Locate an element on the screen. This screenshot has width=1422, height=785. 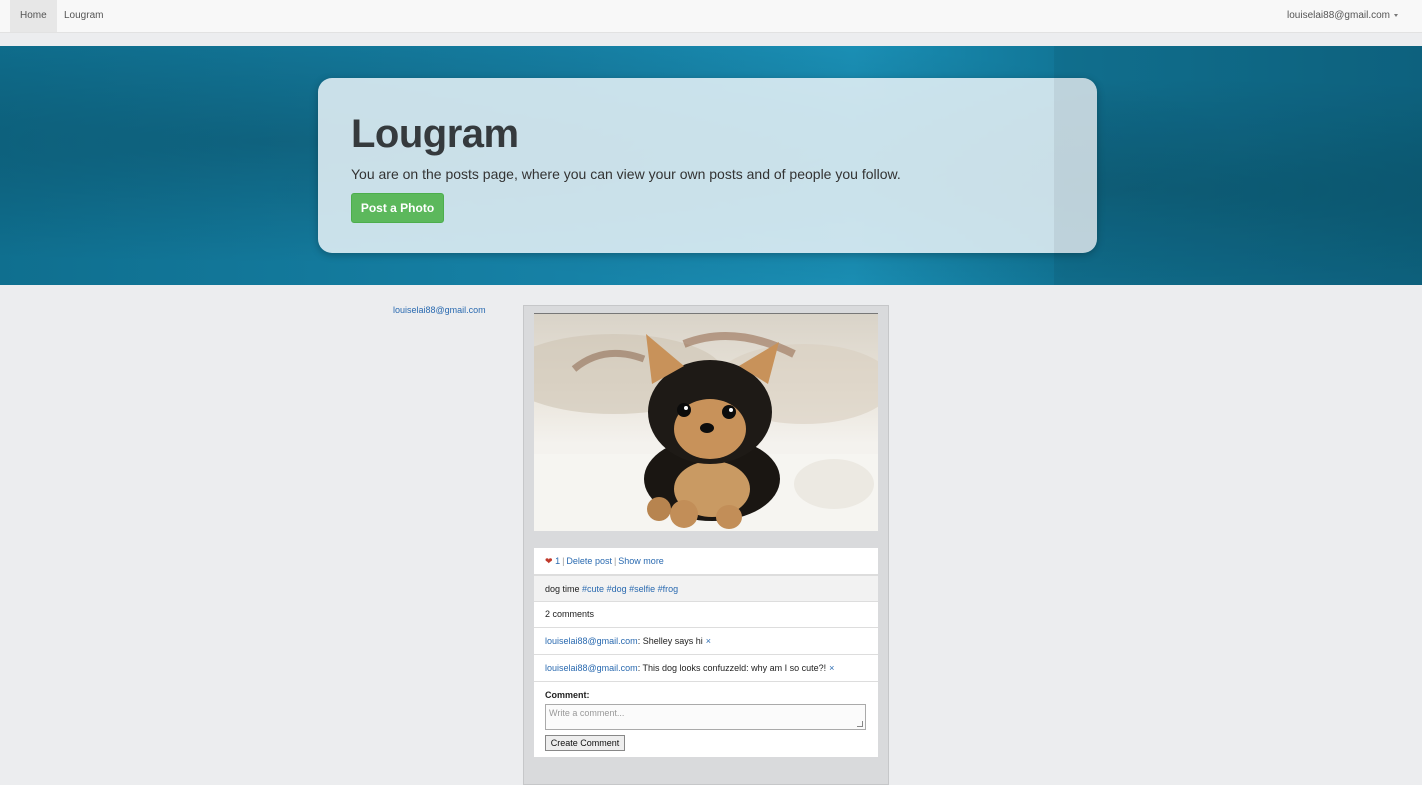
heart-icon: ❤ is located at coordinates (549, 561).